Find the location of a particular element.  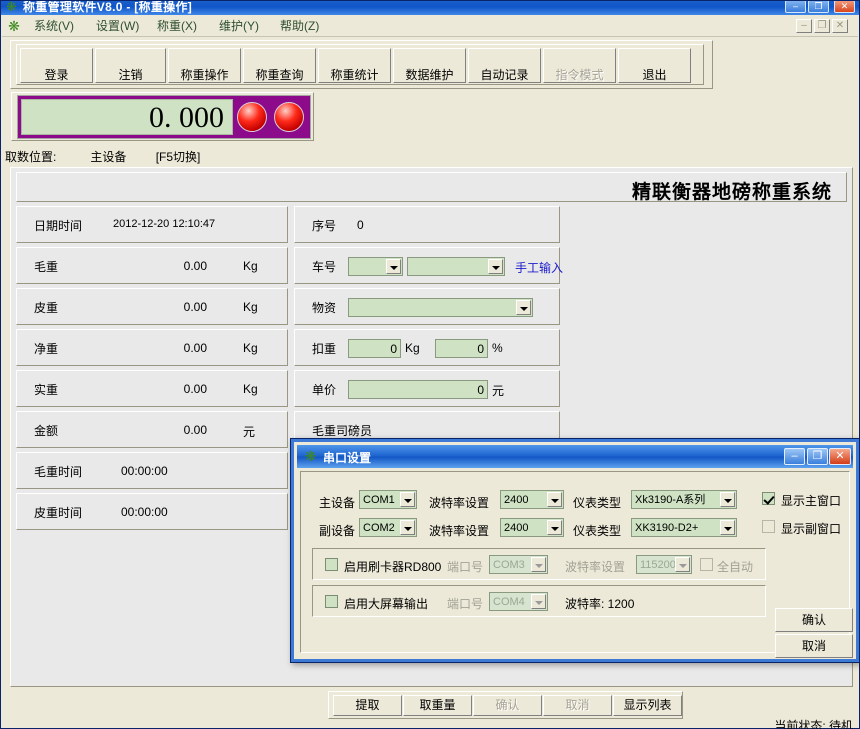

toolbar-button-weigh-op: 称重操作 is located at coordinates (204, 65).